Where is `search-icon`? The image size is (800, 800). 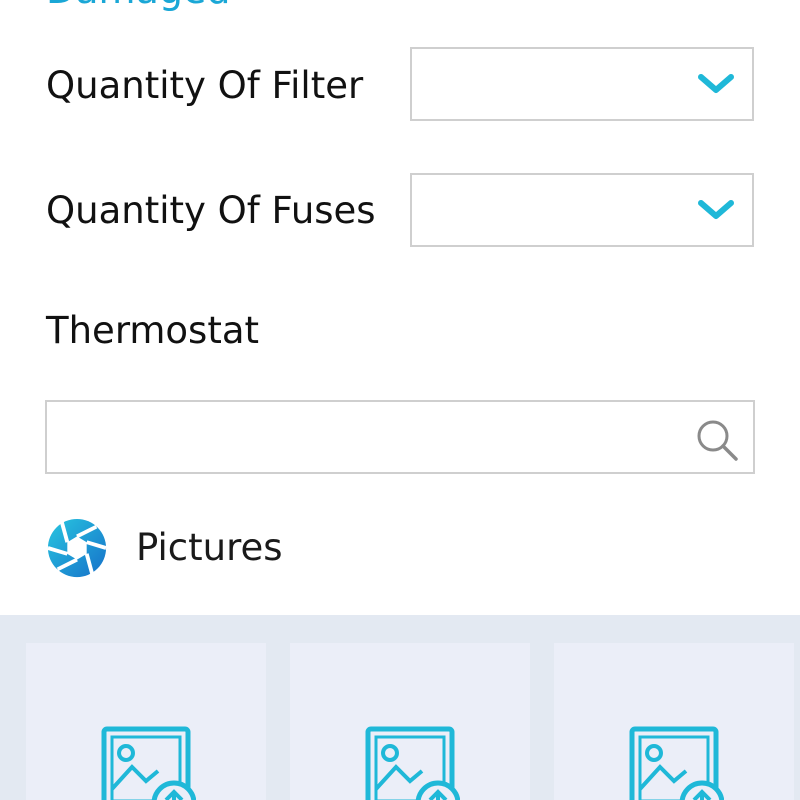
search-icon is located at coordinates (717, 440).